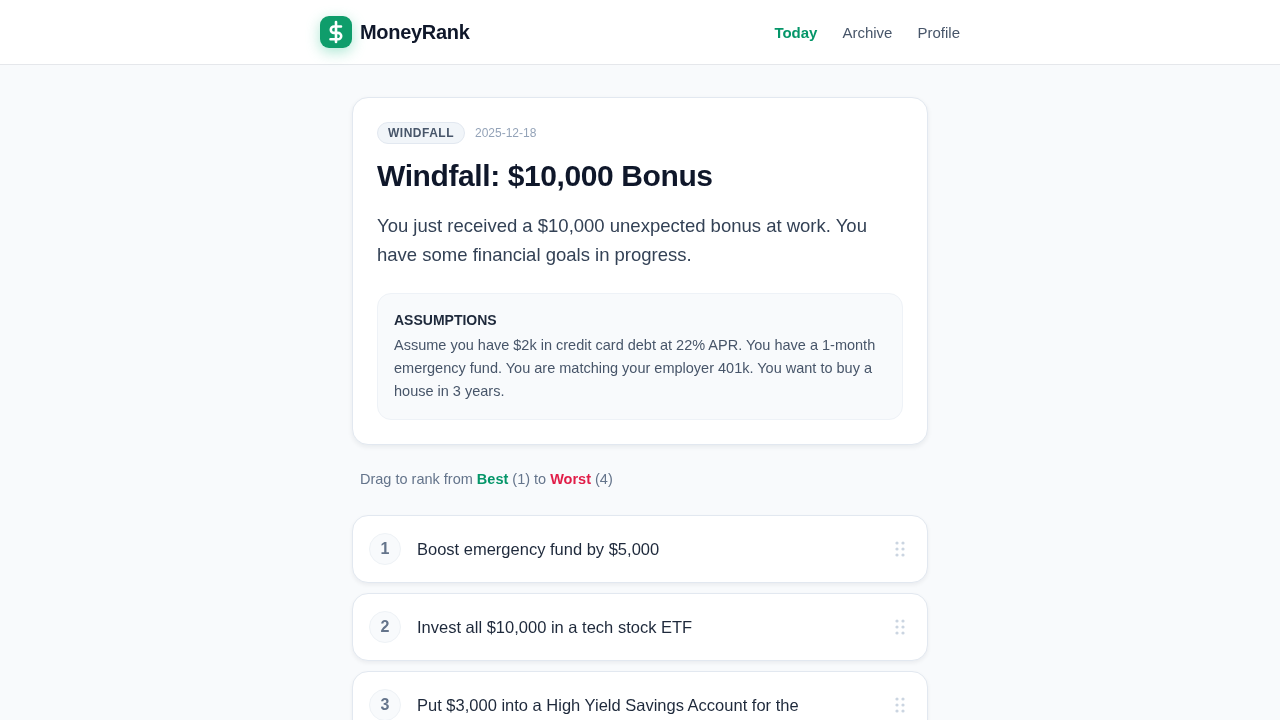 This screenshot has width=1280, height=720. Describe the element at coordinates (486, 479) in the screenshot. I see `rank-instruction: Drag to rank from Best (1) to Worst (4)` at that location.